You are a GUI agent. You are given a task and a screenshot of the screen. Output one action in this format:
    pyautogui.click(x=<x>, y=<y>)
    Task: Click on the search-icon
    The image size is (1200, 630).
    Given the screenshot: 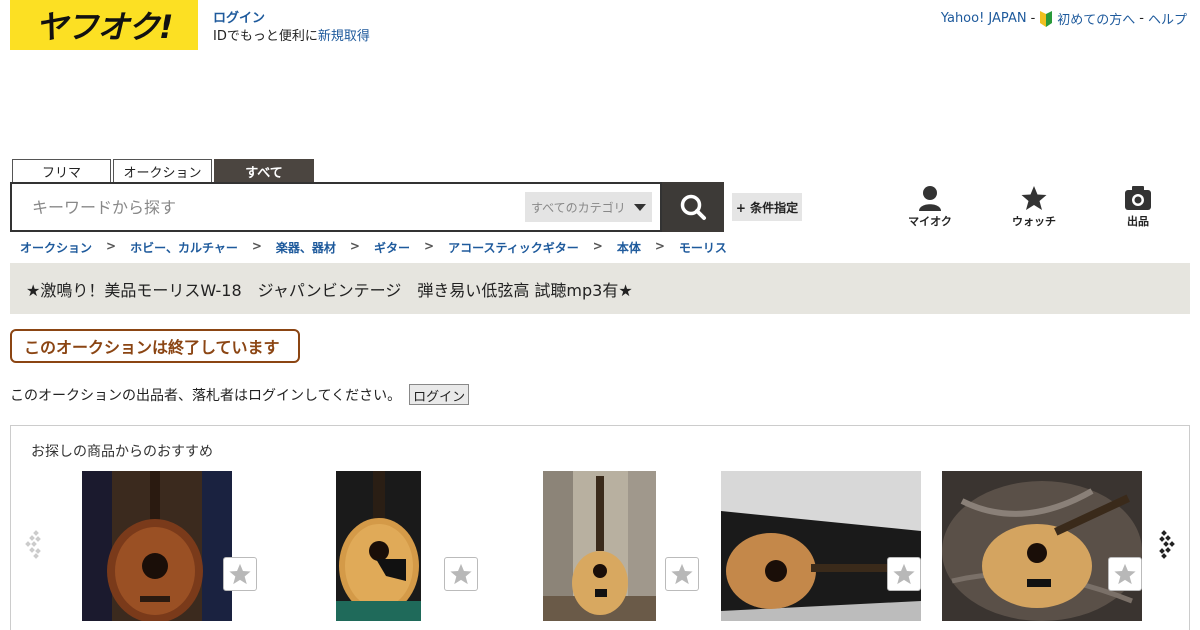 What is the action you would take?
    pyautogui.click(x=693, y=207)
    